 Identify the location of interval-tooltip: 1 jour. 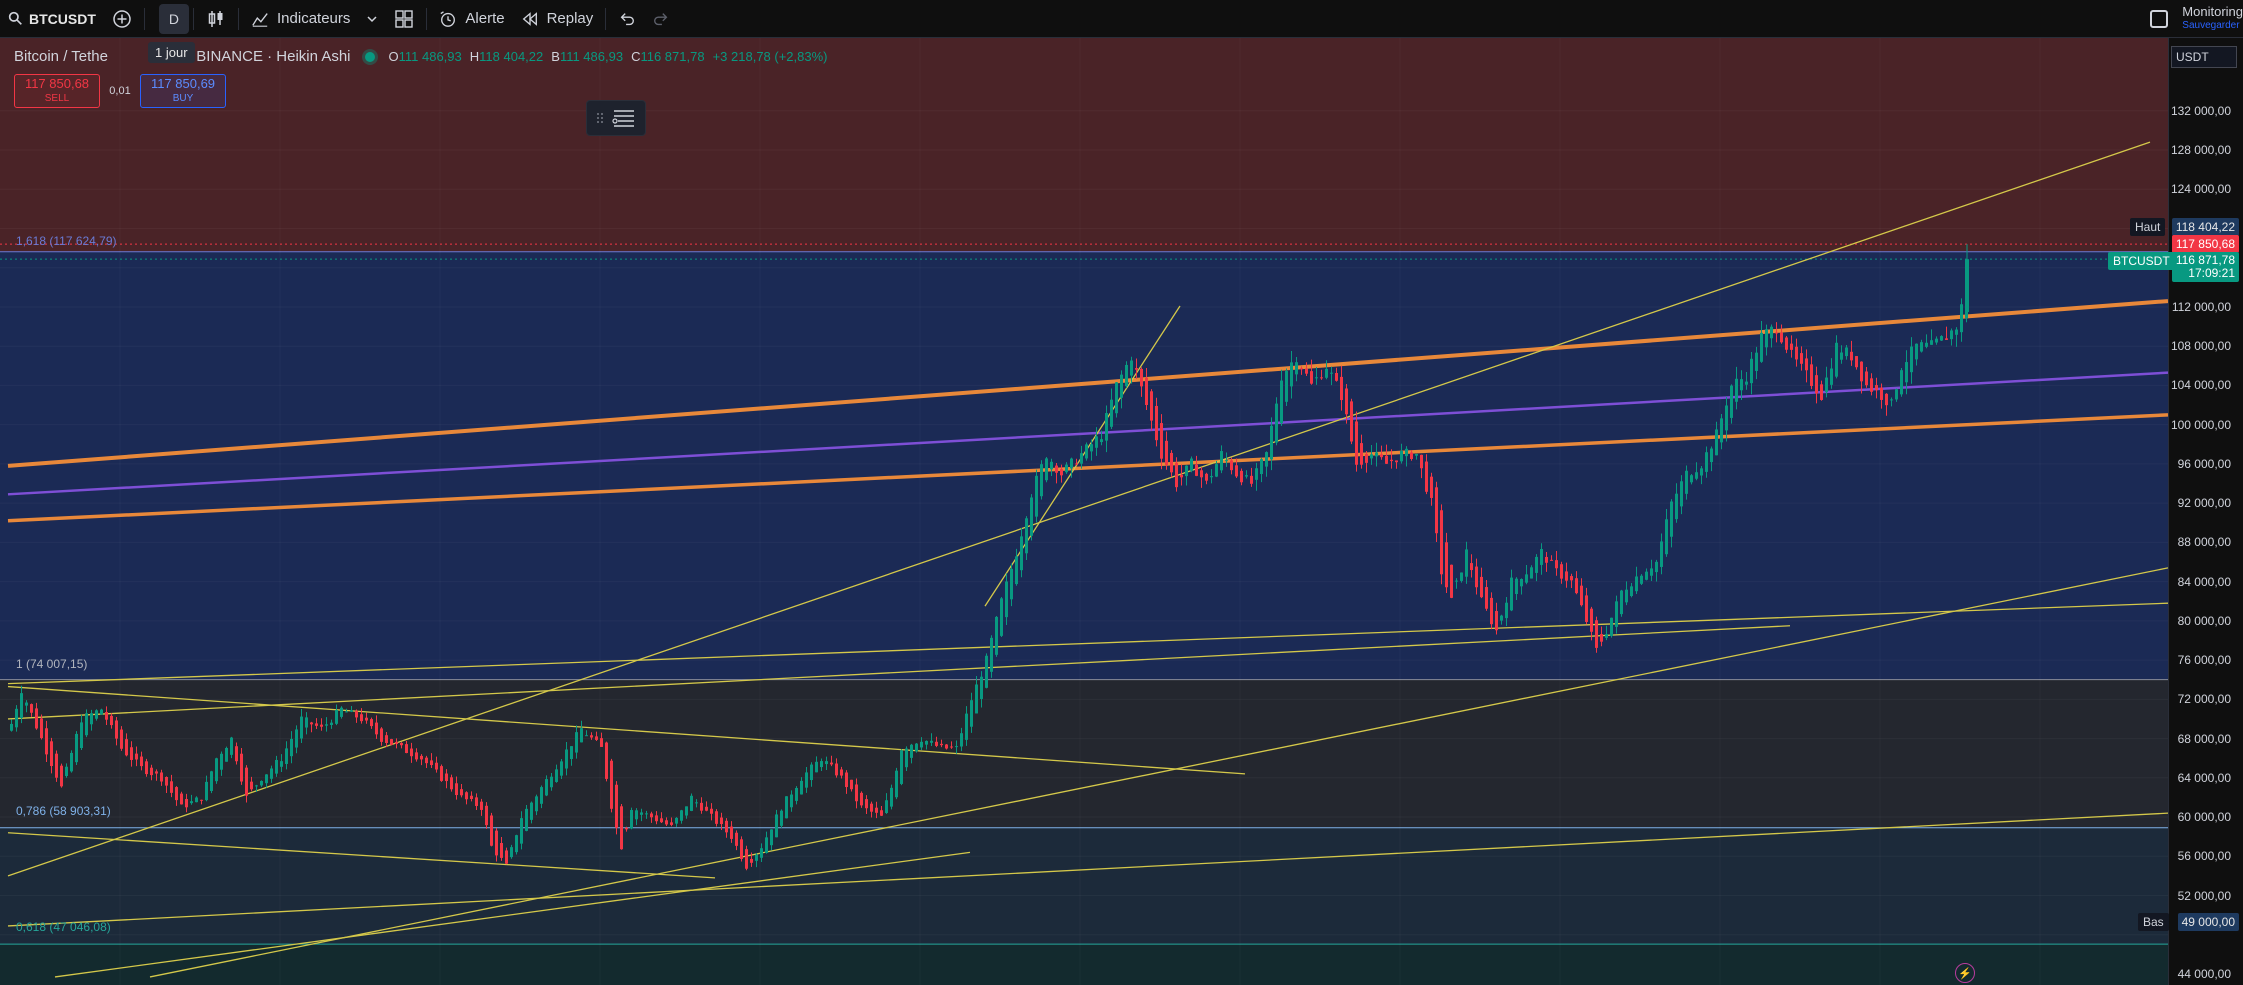
(171, 52).